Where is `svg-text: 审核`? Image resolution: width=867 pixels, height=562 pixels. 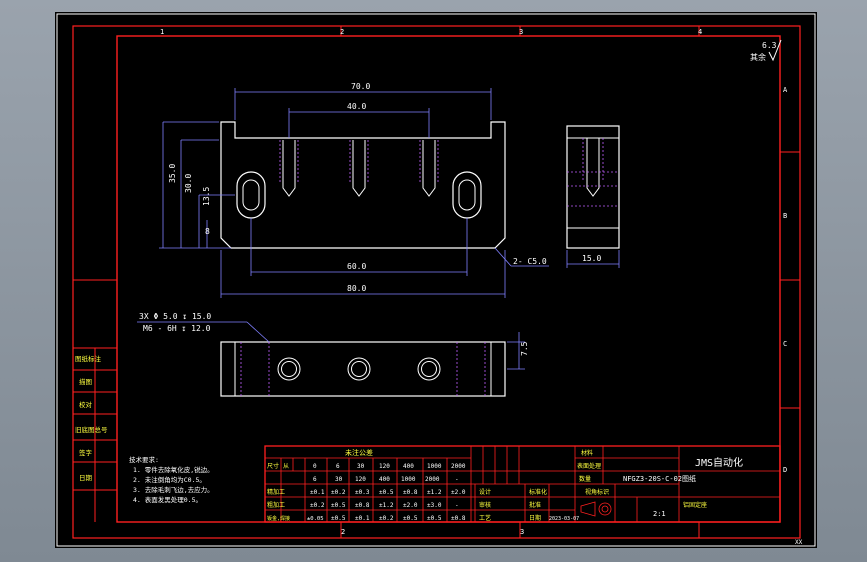 svg-text: 审核 is located at coordinates (485, 505).